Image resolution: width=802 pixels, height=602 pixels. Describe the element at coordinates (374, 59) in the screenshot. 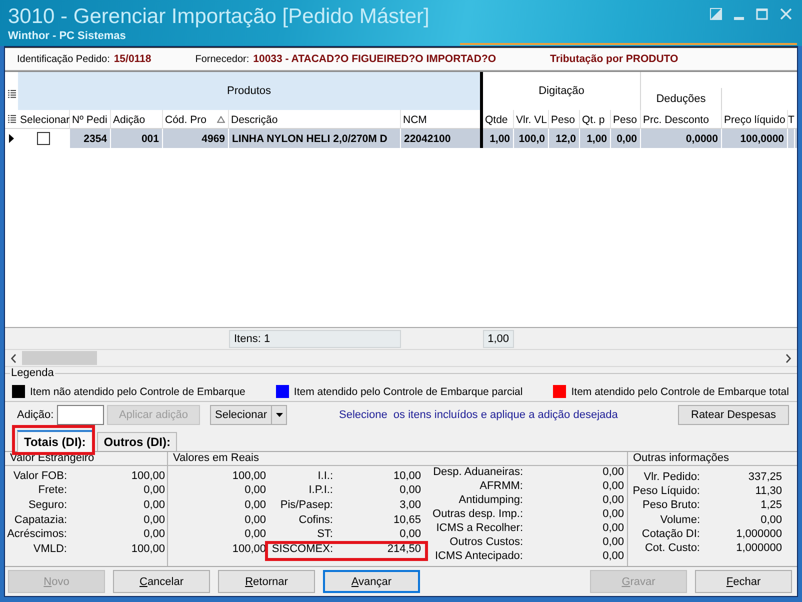

I see `field-value: 10033 - ATACAD?O FIGUEIRED?O IMPORTAD?O` at that location.